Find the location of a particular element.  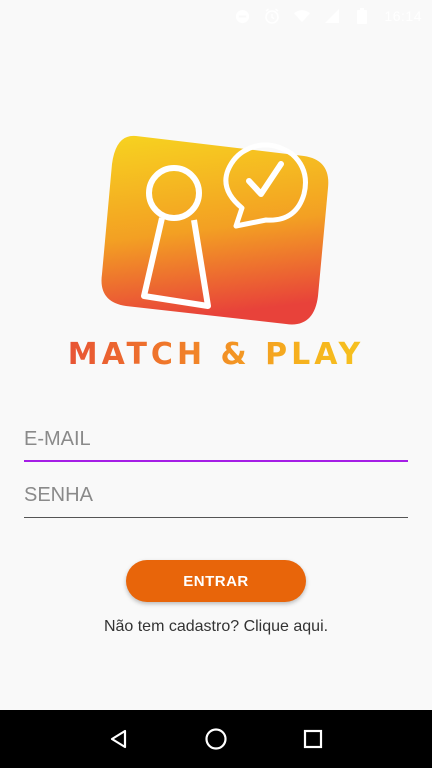

email-field is located at coordinates (216, 441).